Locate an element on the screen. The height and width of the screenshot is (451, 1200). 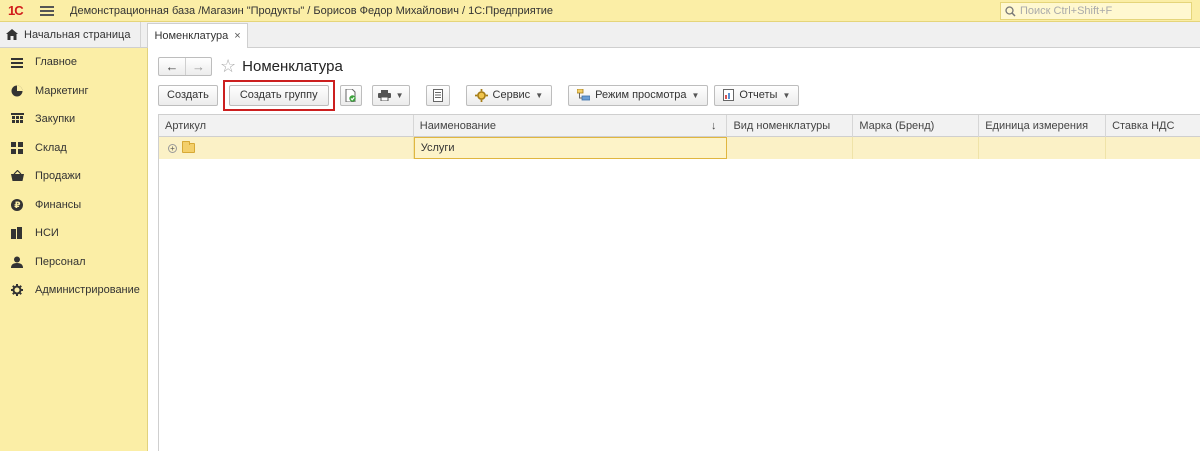
column-label: Ставка НДС is located at coordinates (1143, 126).